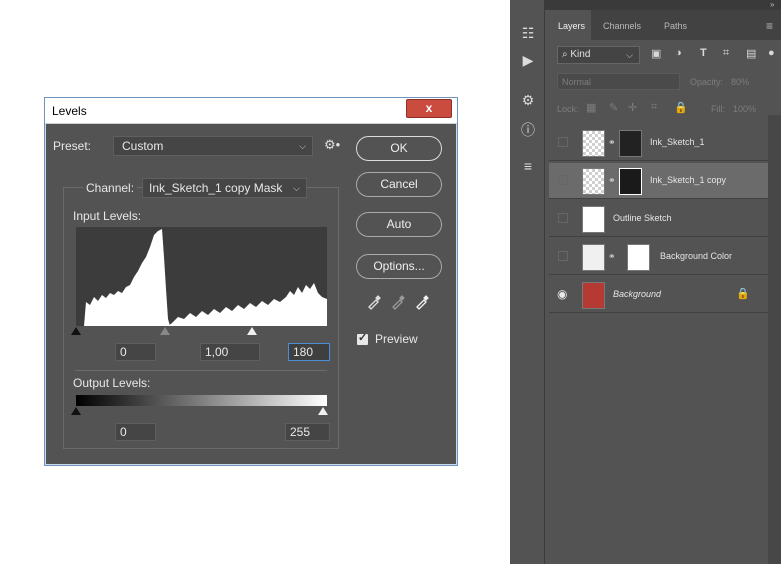 This screenshot has width=781, height=564. I want to click on input-levels-label: Input Levels:, so click(107, 216).